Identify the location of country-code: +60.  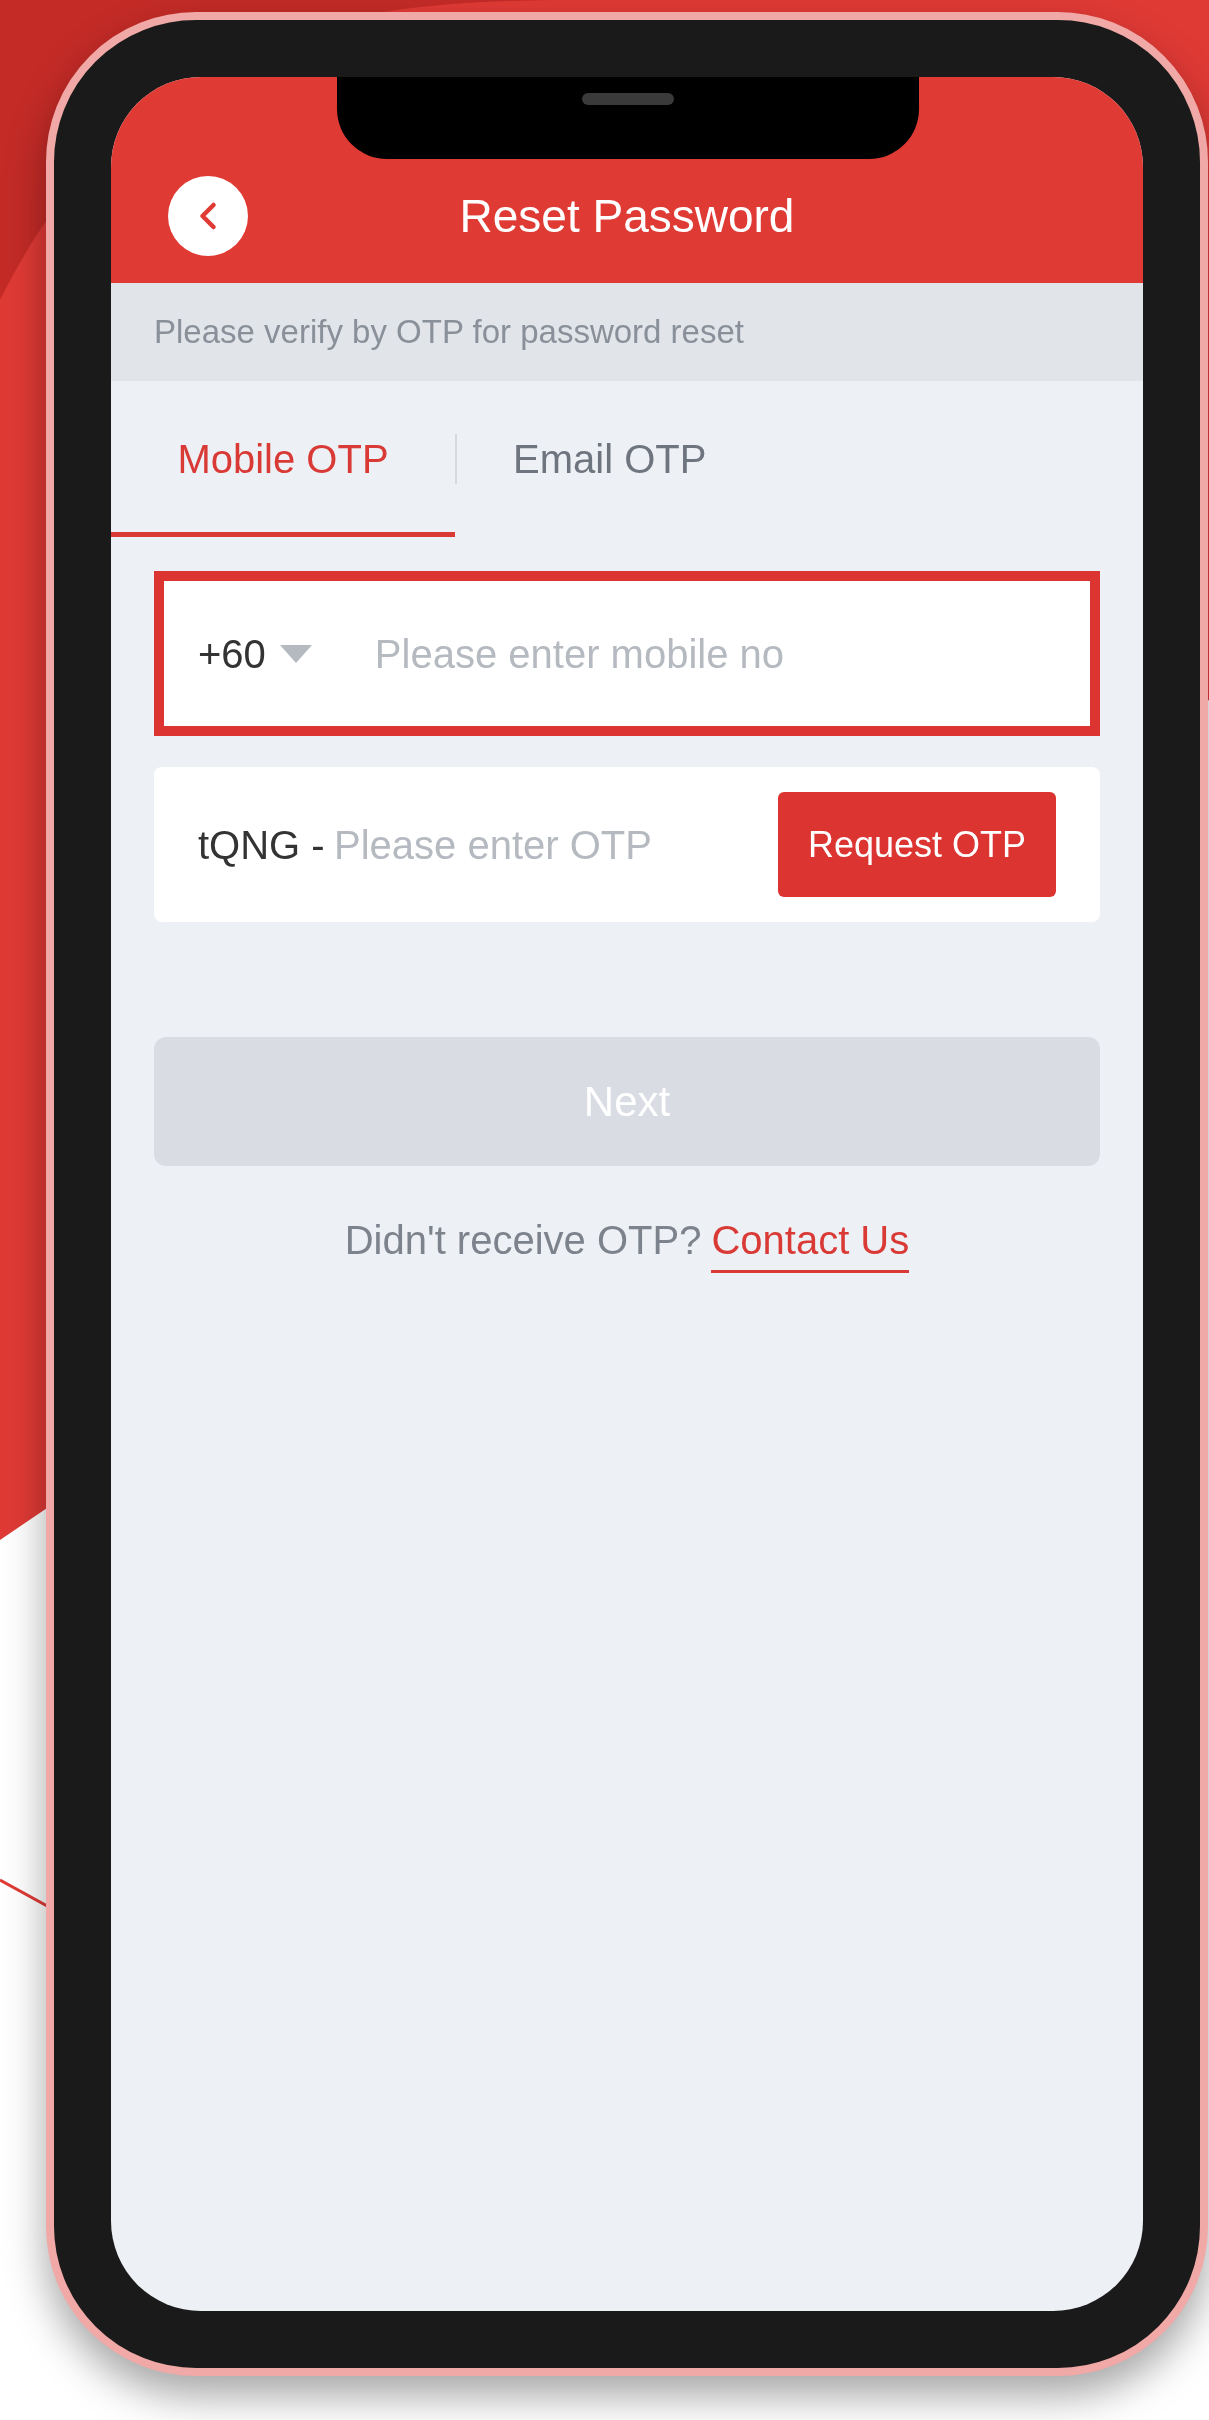
(232, 653).